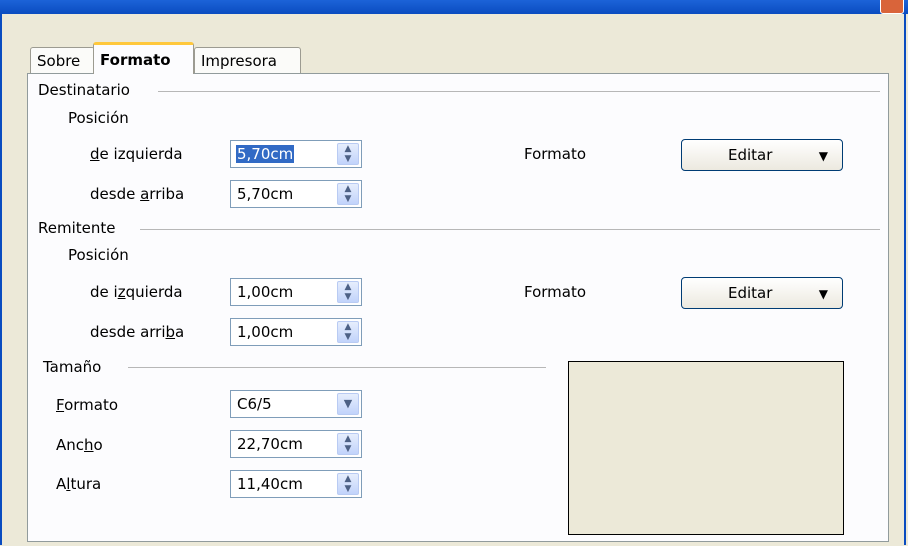 The image size is (908, 546). Describe the element at coordinates (296, 292) in the screenshot. I see `remitente-left-spinbox: 1,00cm ▲ ▼` at that location.